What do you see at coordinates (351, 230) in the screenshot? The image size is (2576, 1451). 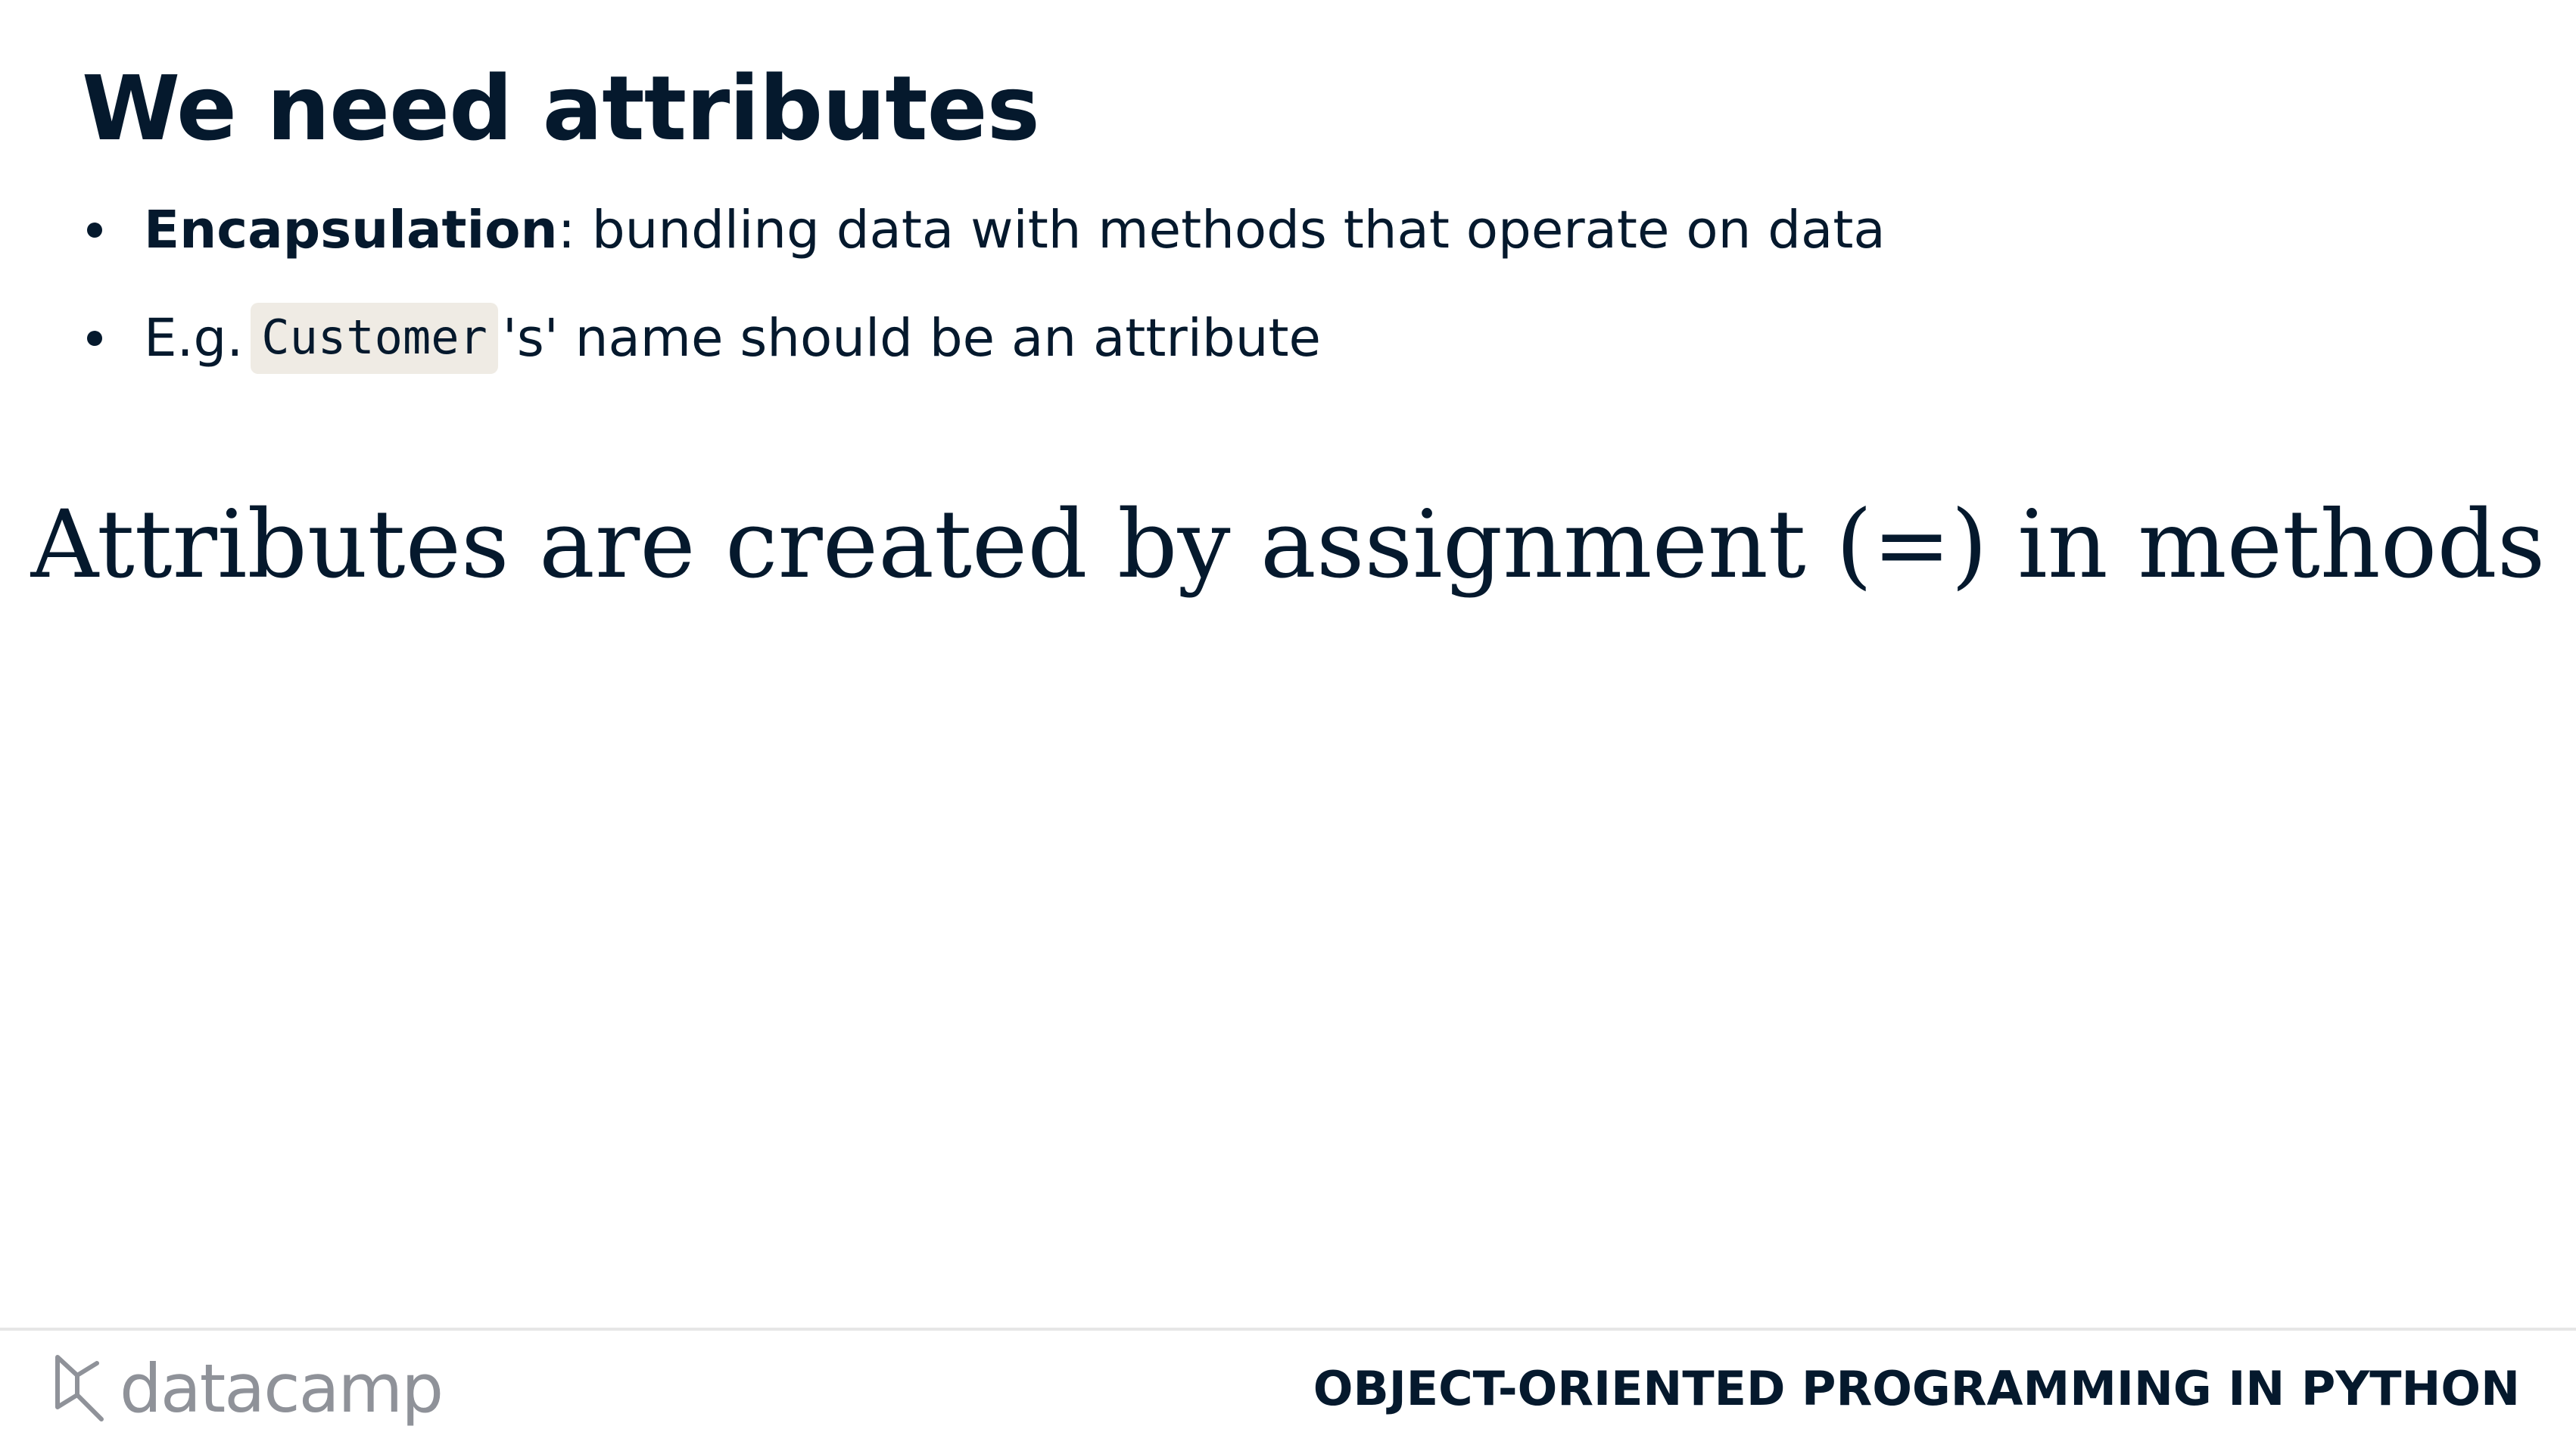 I see `bullet-term: Encapsulation` at bounding box center [351, 230].